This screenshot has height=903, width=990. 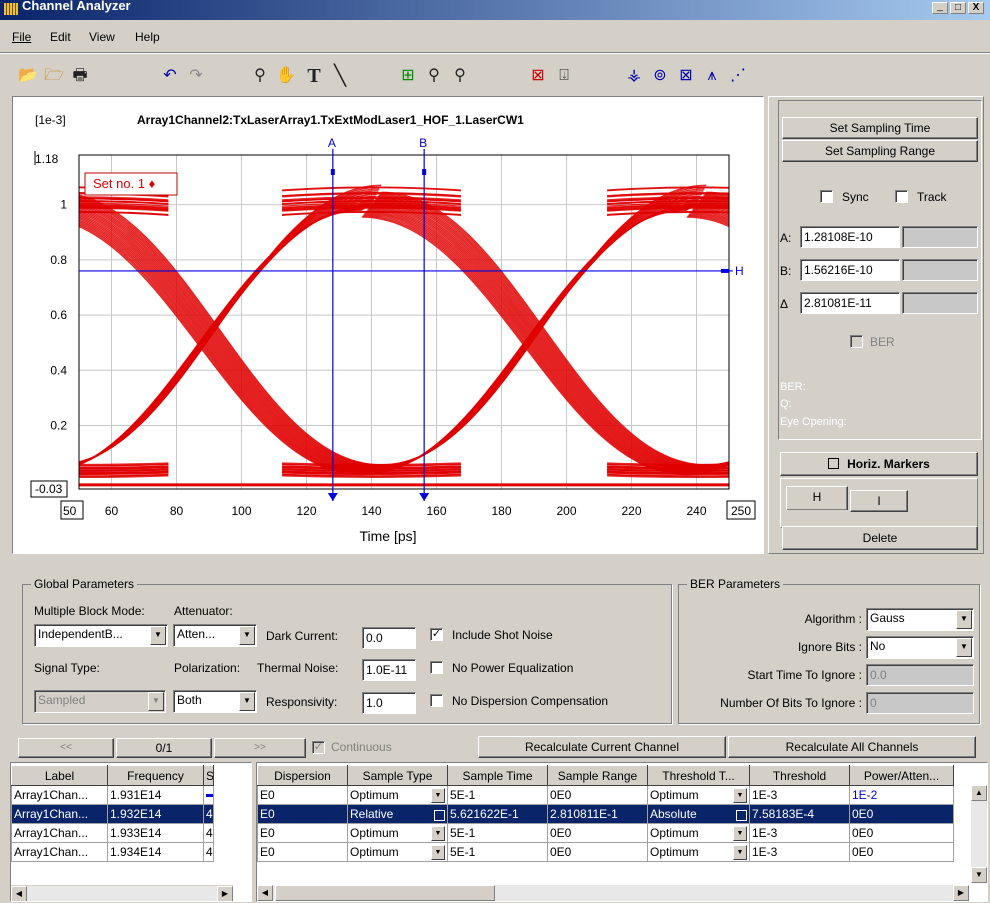 What do you see at coordinates (60, 37) in the screenshot?
I see `menu-edit: Edit` at bounding box center [60, 37].